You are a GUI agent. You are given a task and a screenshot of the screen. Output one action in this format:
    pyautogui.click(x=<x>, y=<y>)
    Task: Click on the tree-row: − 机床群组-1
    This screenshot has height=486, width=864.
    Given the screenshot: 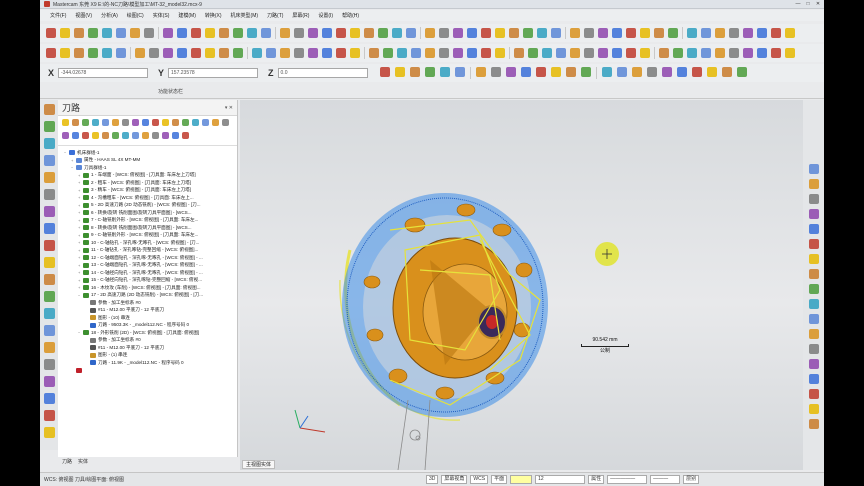 What is the action you would take?
    pyautogui.click(x=150, y=153)
    